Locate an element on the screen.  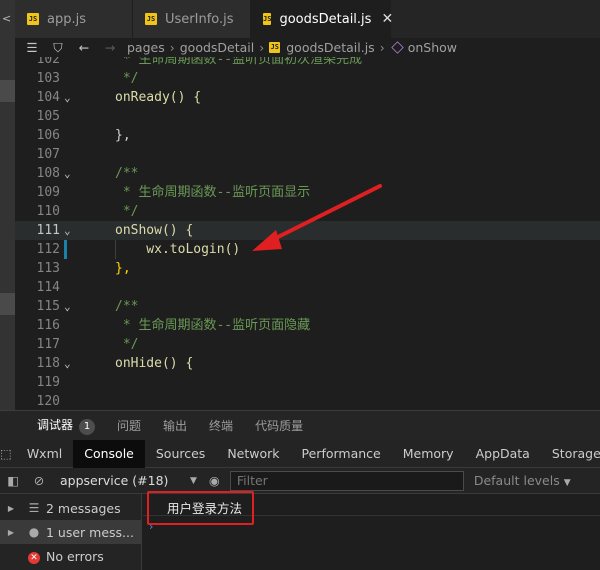
line-number: 109 is located at coordinates (48, 192).